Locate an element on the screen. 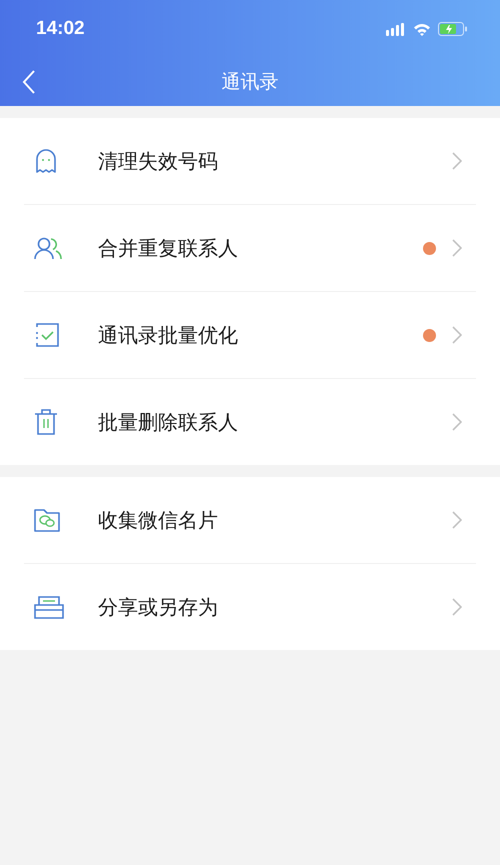  ghost-icon is located at coordinates (46, 161).